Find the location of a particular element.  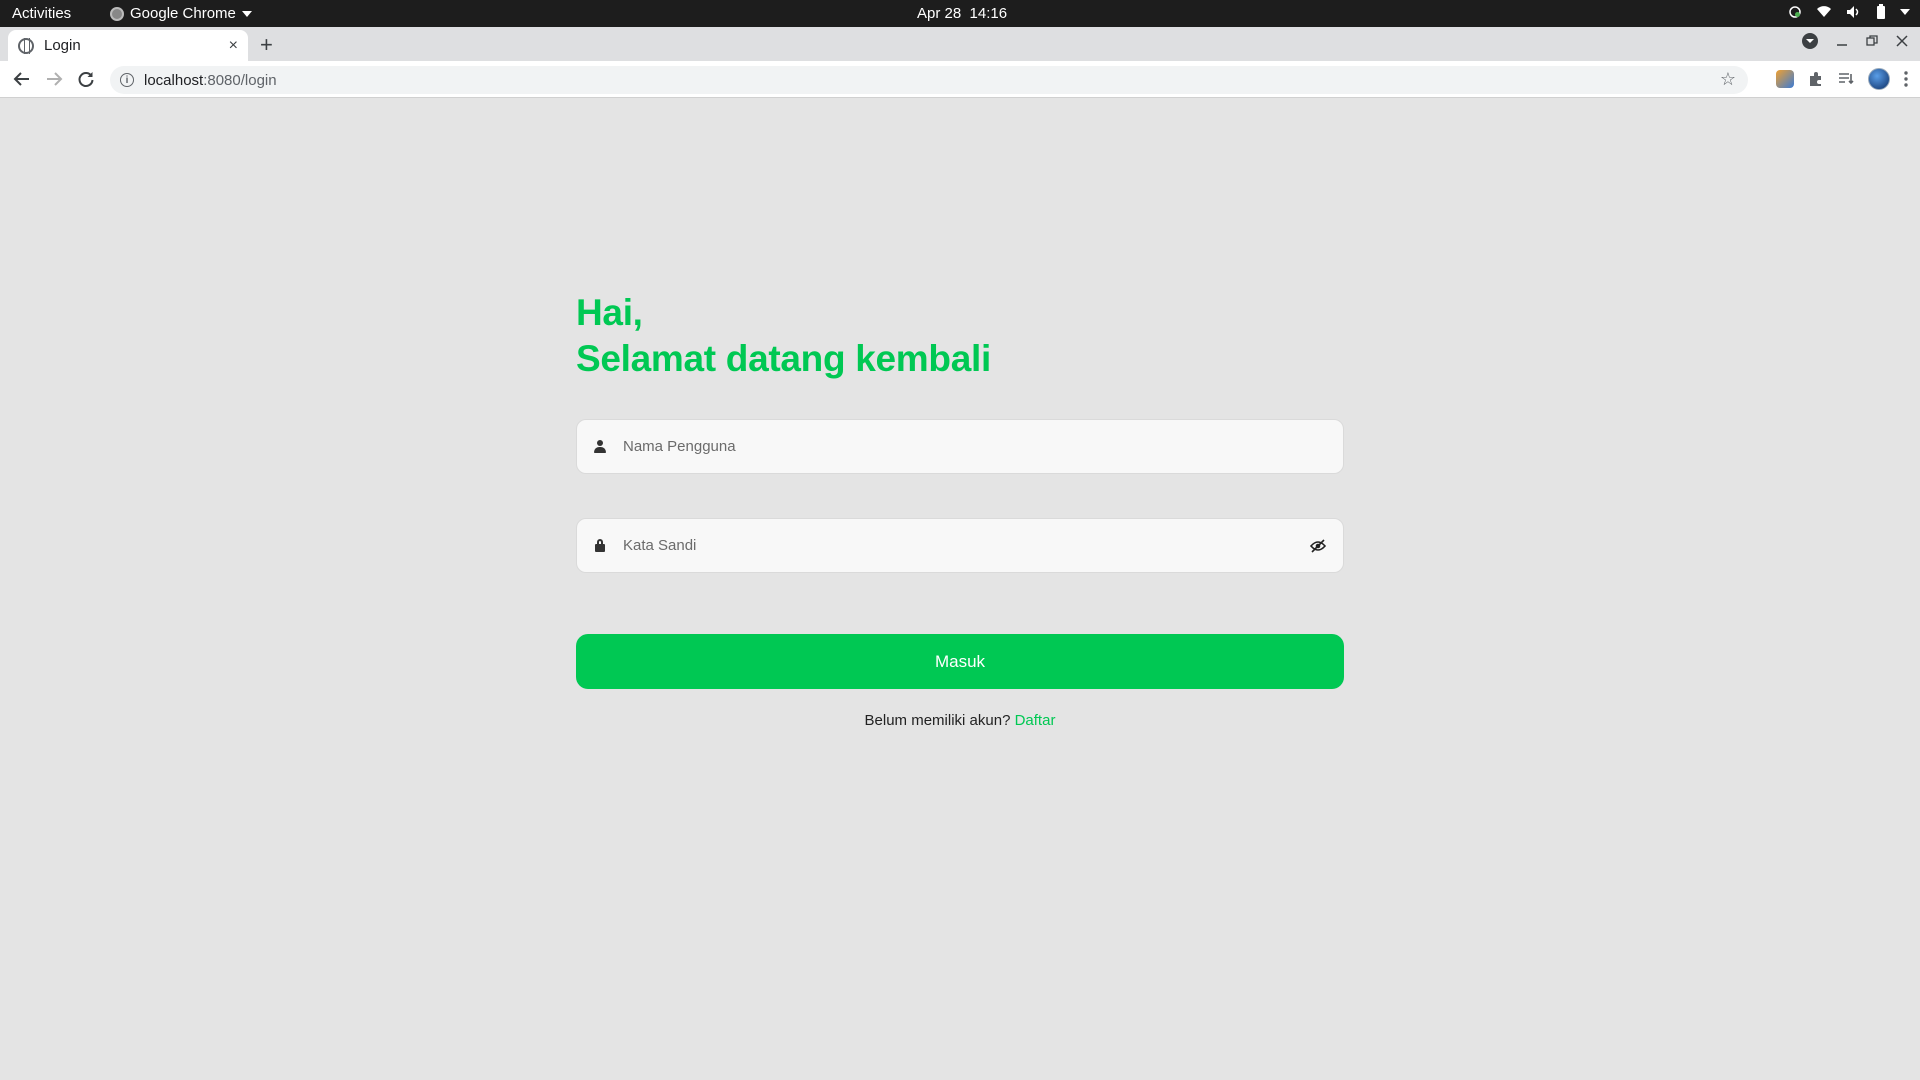

battery-icon is located at coordinates (1881, 11).